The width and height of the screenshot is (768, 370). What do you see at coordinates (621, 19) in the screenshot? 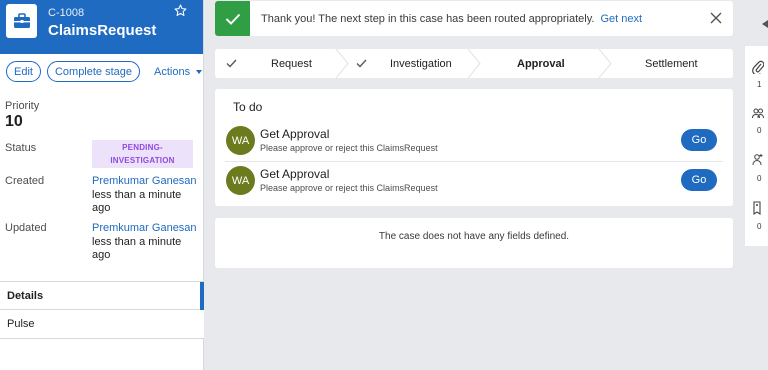
I see `get-next-link: Get next` at bounding box center [621, 19].